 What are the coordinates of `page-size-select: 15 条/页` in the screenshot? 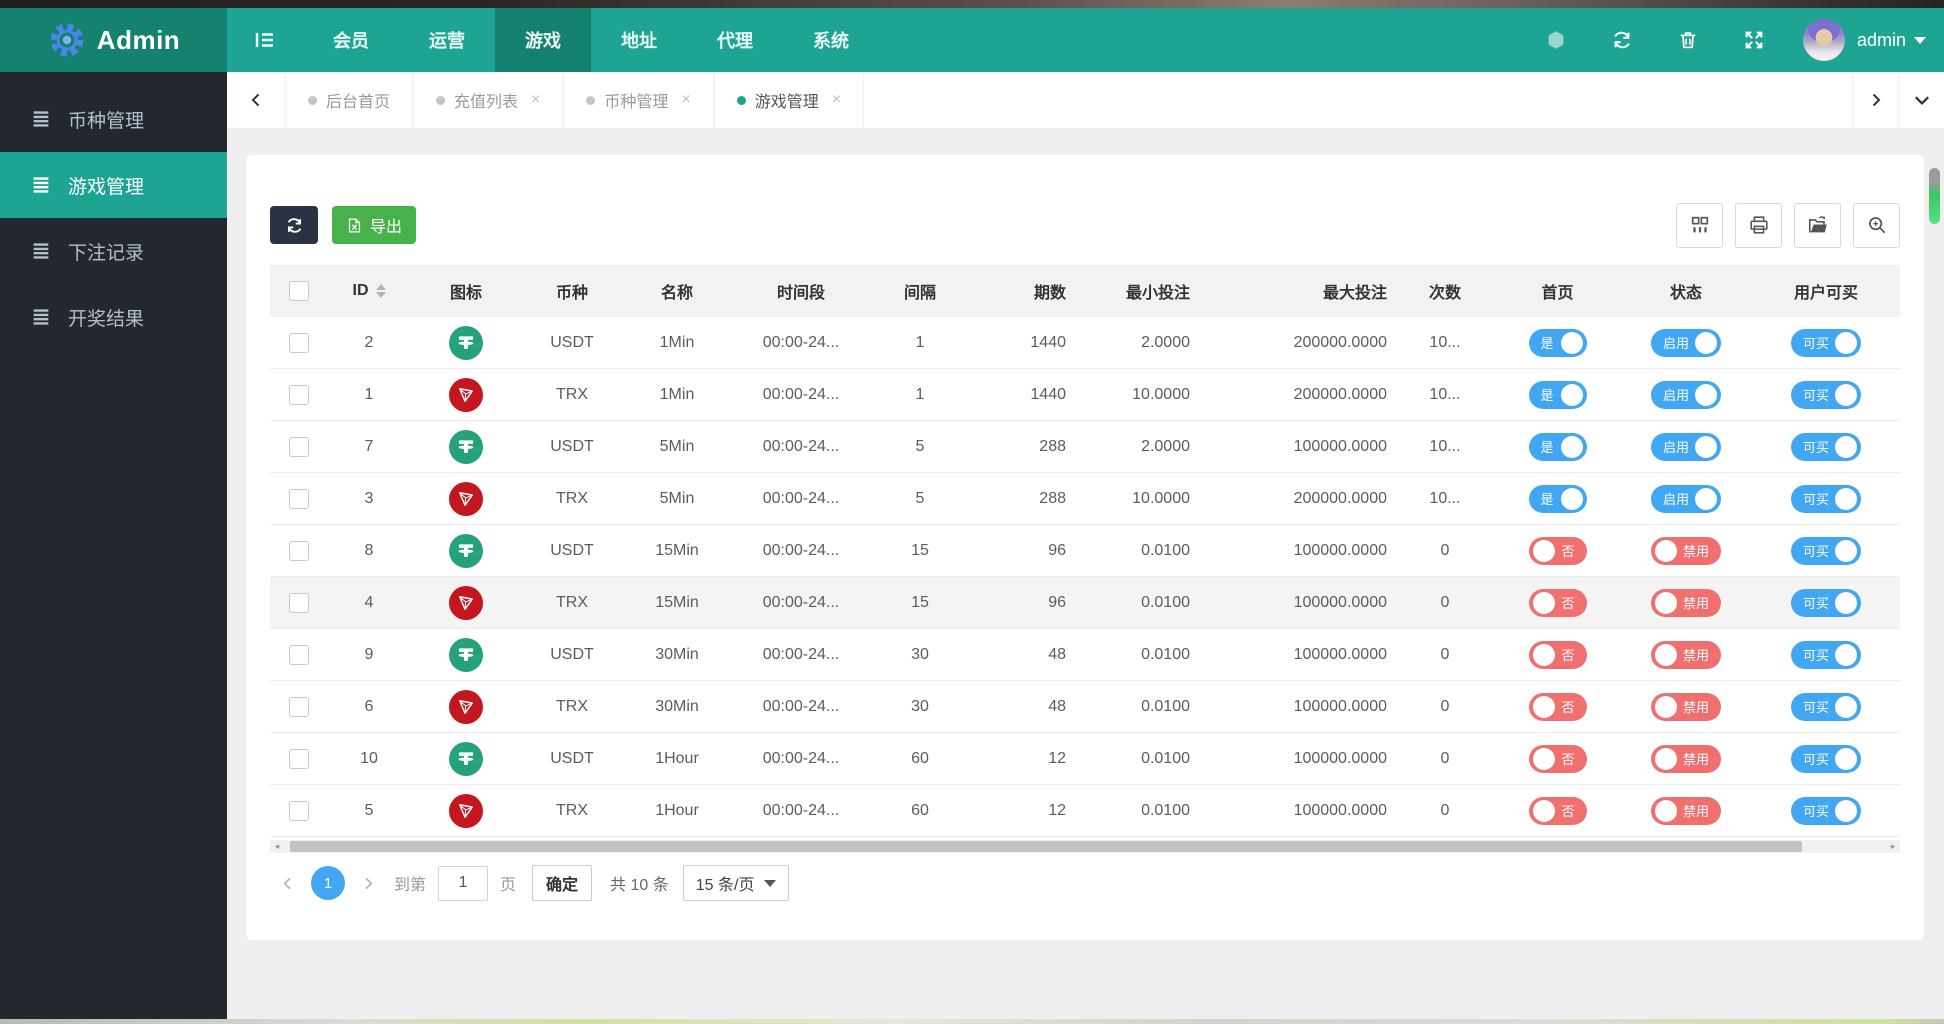 It's located at (736, 883).